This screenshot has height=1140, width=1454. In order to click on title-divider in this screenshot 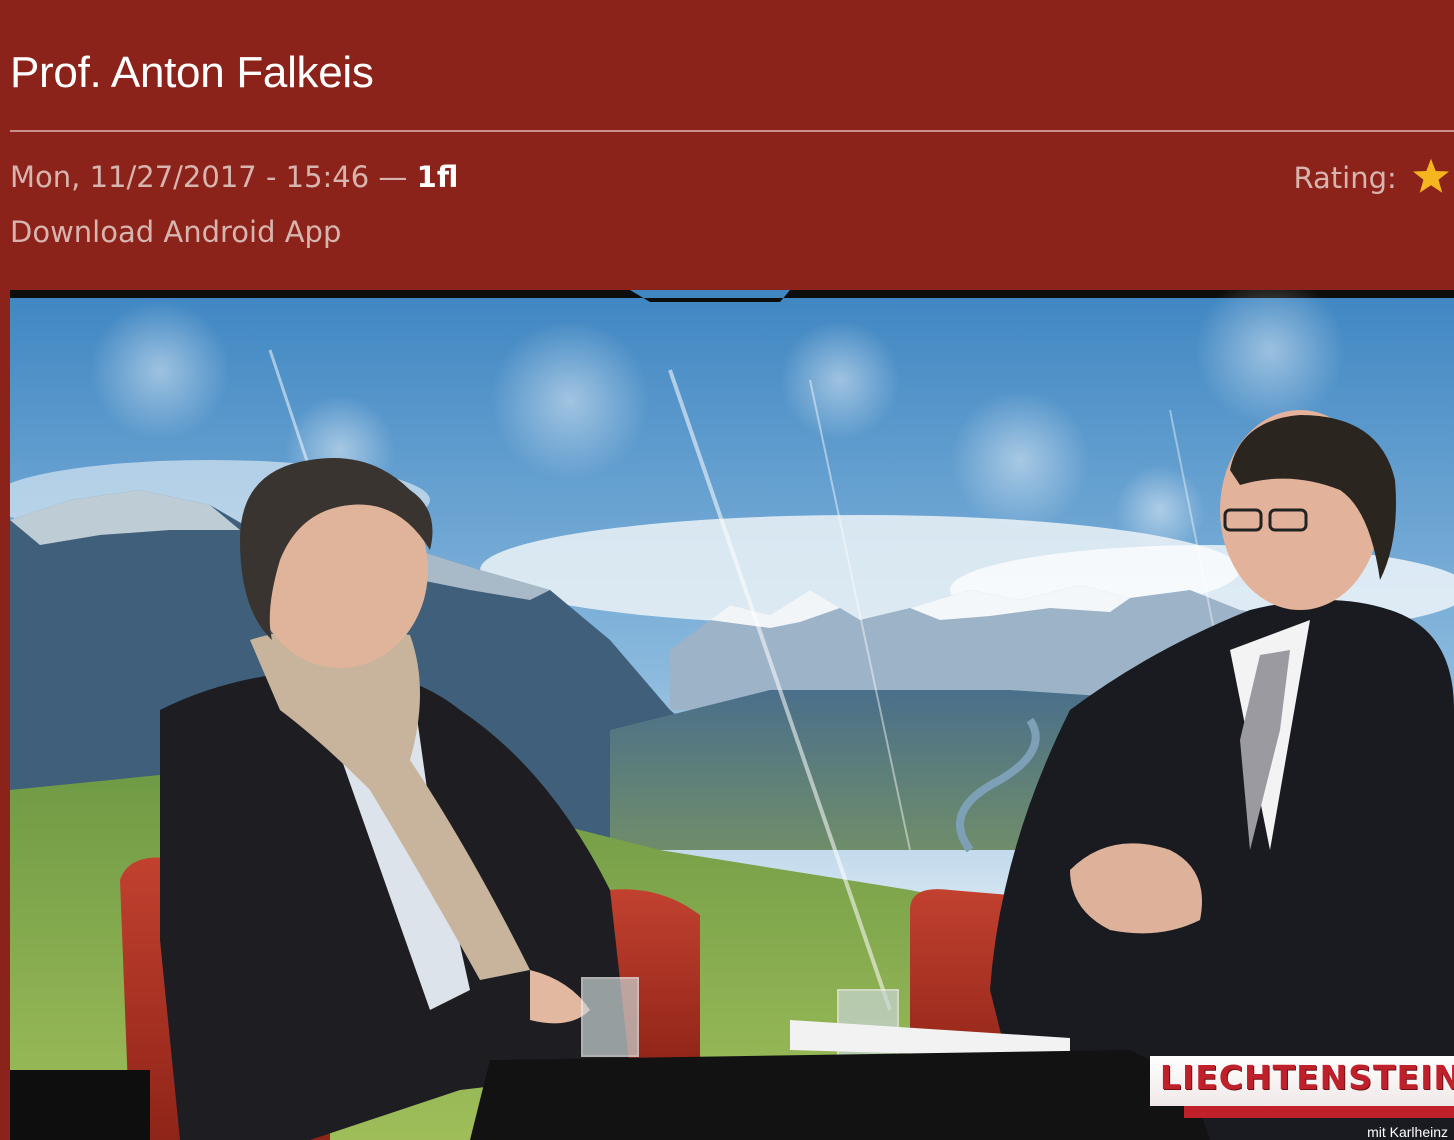, I will do `click(732, 131)`.